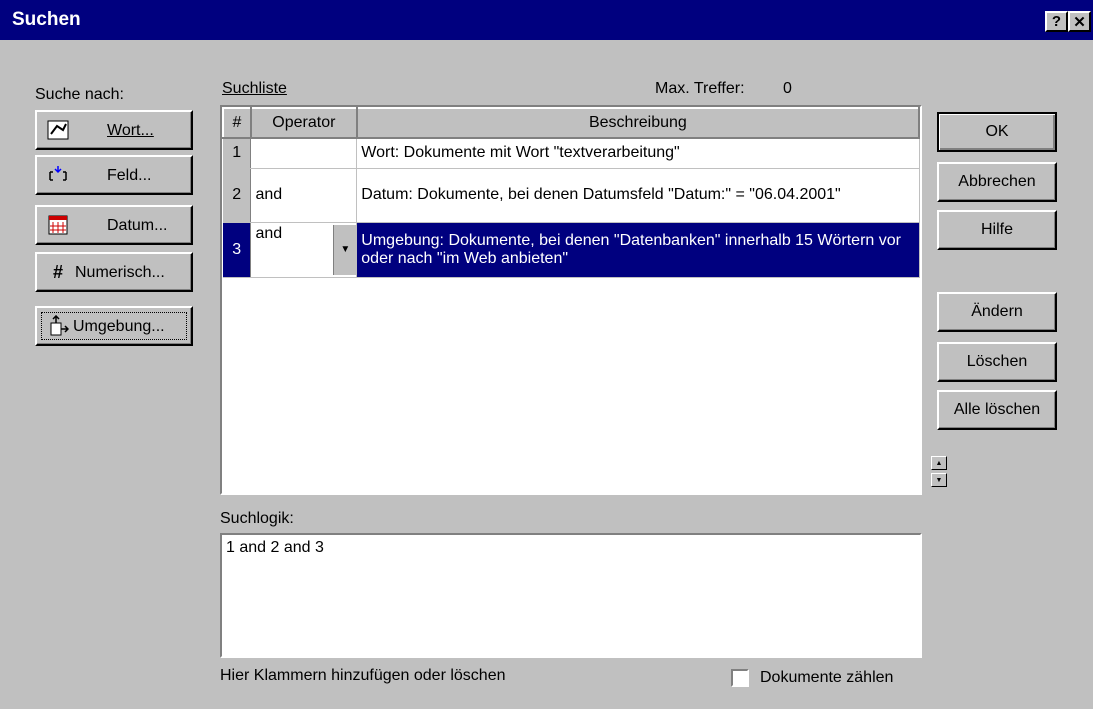 Image resolution: width=1093 pixels, height=709 pixels. I want to click on move-down-button: ▼, so click(939, 480).